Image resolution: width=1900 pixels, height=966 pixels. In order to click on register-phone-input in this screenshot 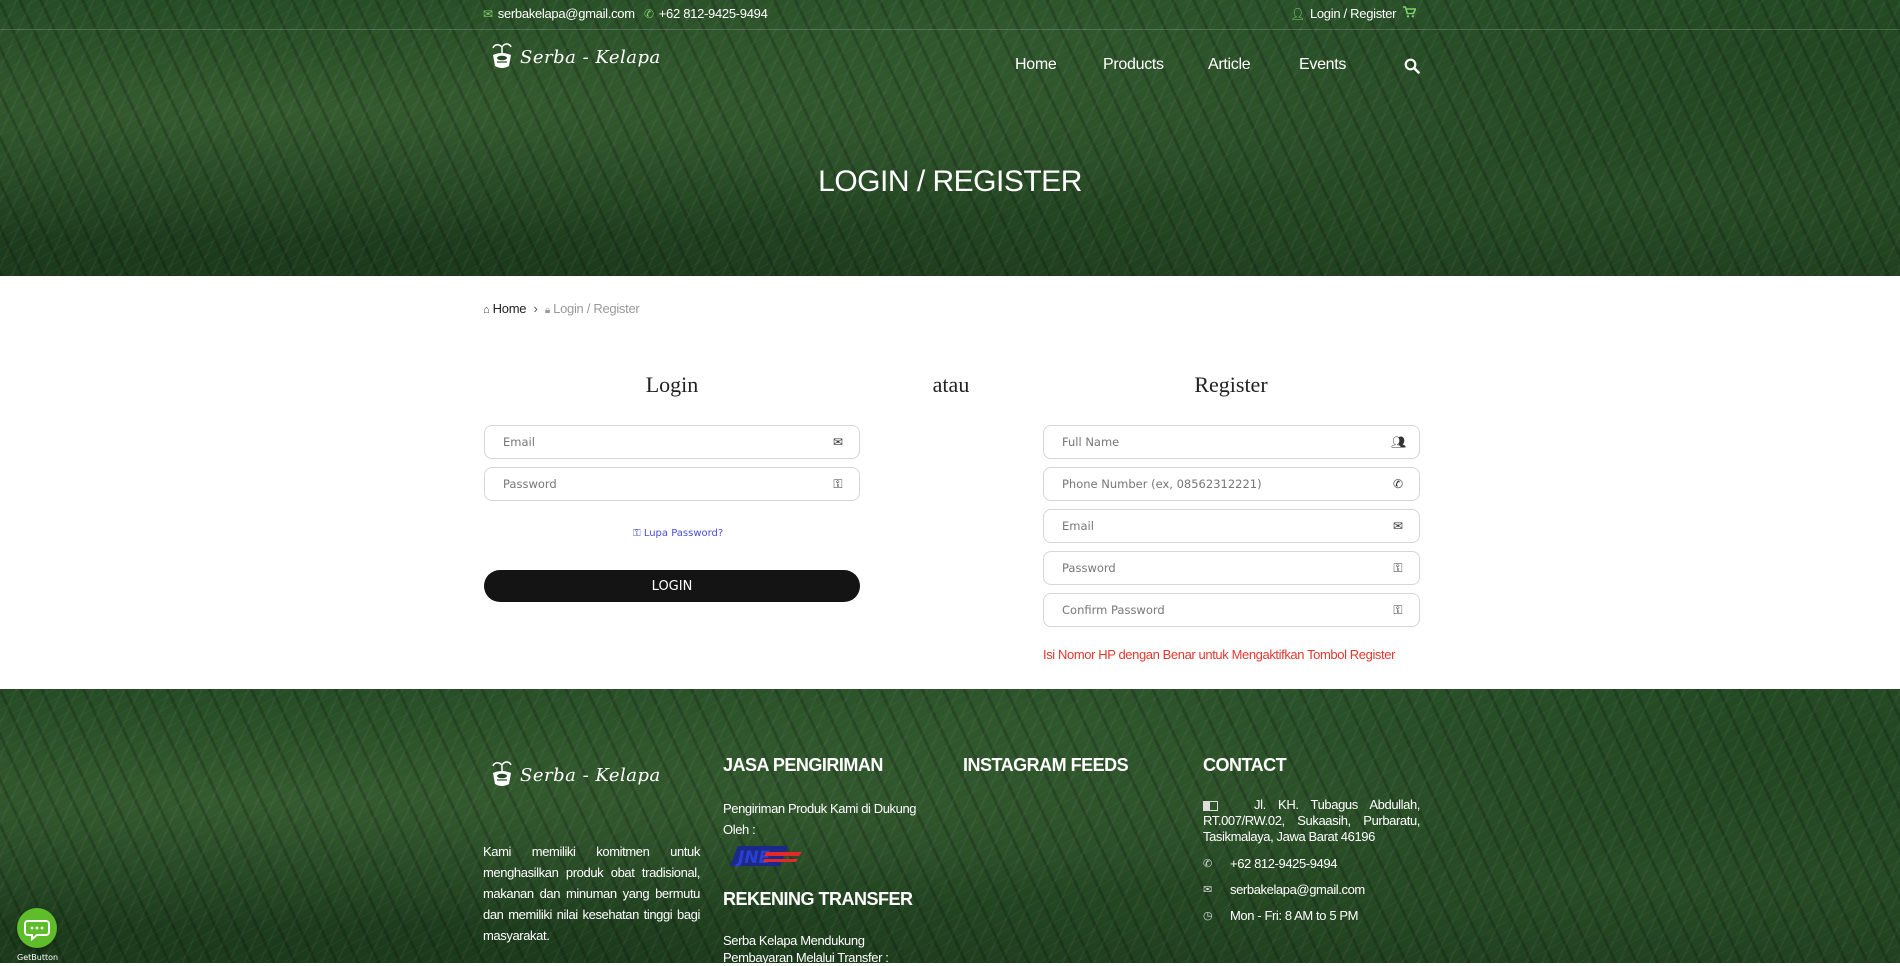, I will do `click(1231, 484)`.